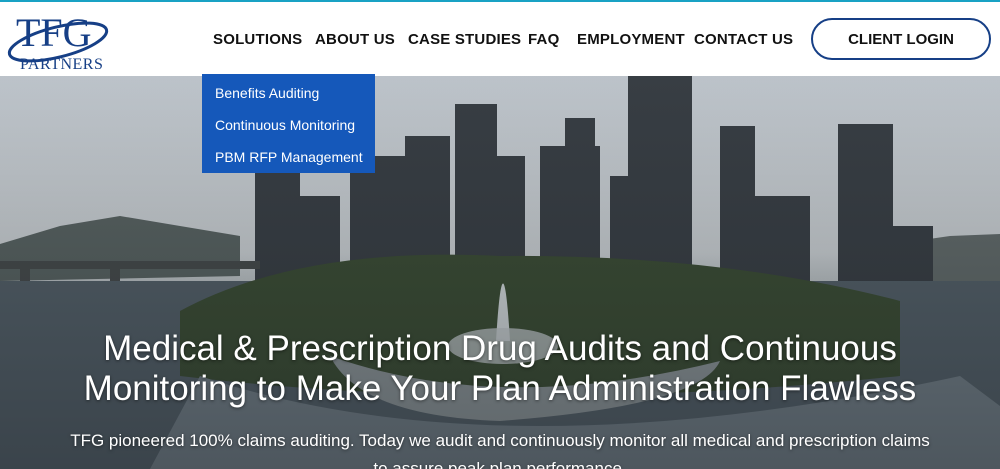 The width and height of the screenshot is (1000, 469). What do you see at coordinates (743, 39) in the screenshot?
I see `nav-contact-us: CONTACT US` at bounding box center [743, 39].